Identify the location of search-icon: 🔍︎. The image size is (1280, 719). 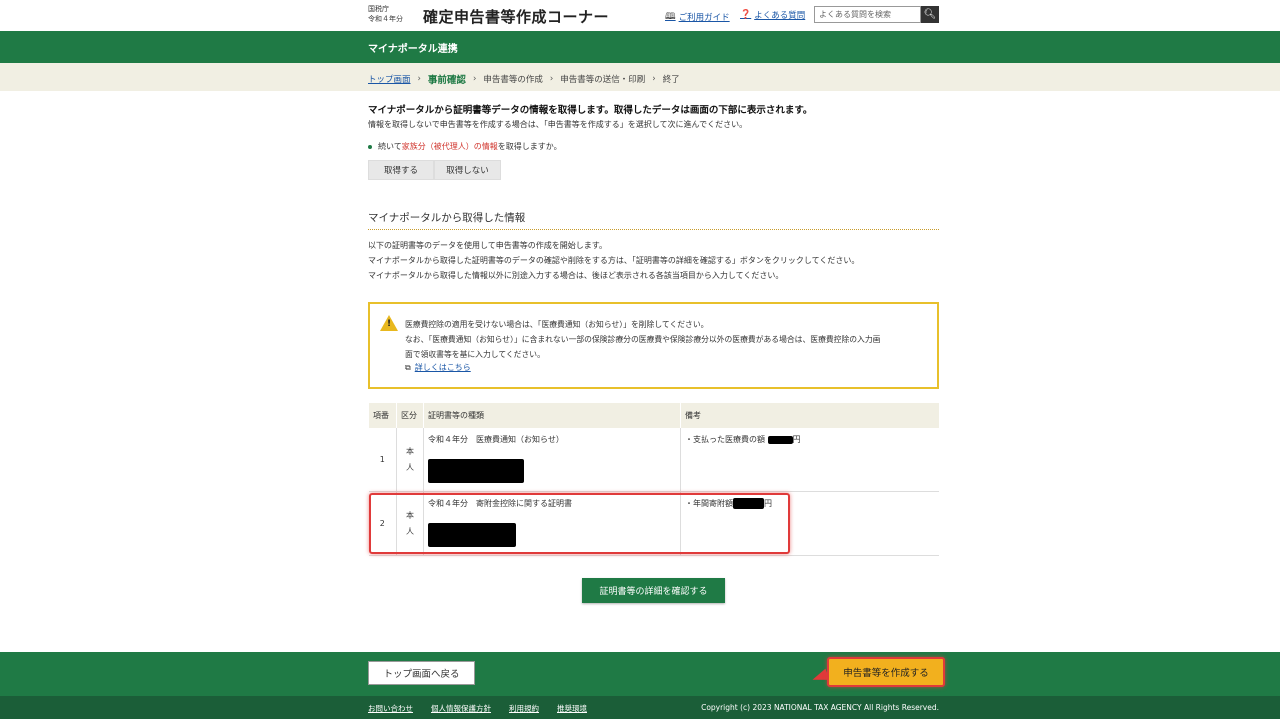
(930, 14).